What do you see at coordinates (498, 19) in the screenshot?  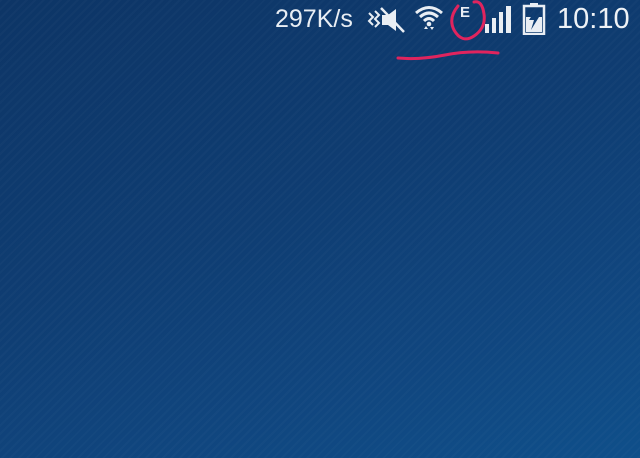 I see `signal-bars-icon` at bounding box center [498, 19].